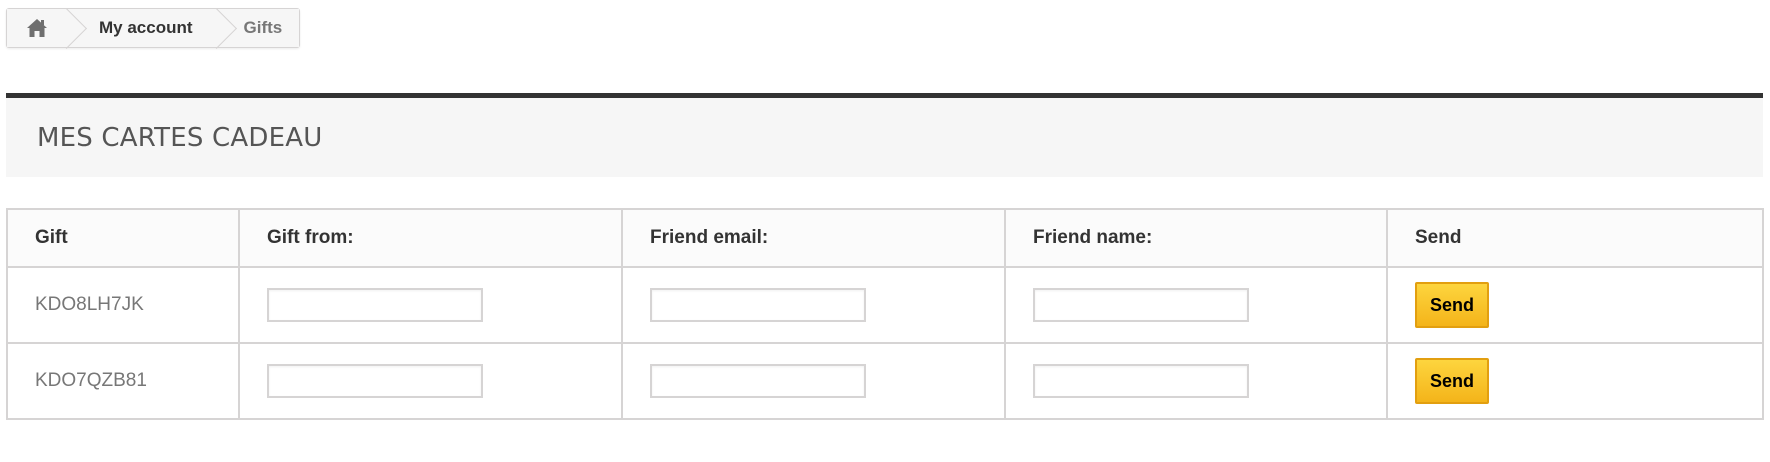 Image resolution: width=1770 pixels, height=462 pixels. I want to click on home-icon, so click(37, 28).